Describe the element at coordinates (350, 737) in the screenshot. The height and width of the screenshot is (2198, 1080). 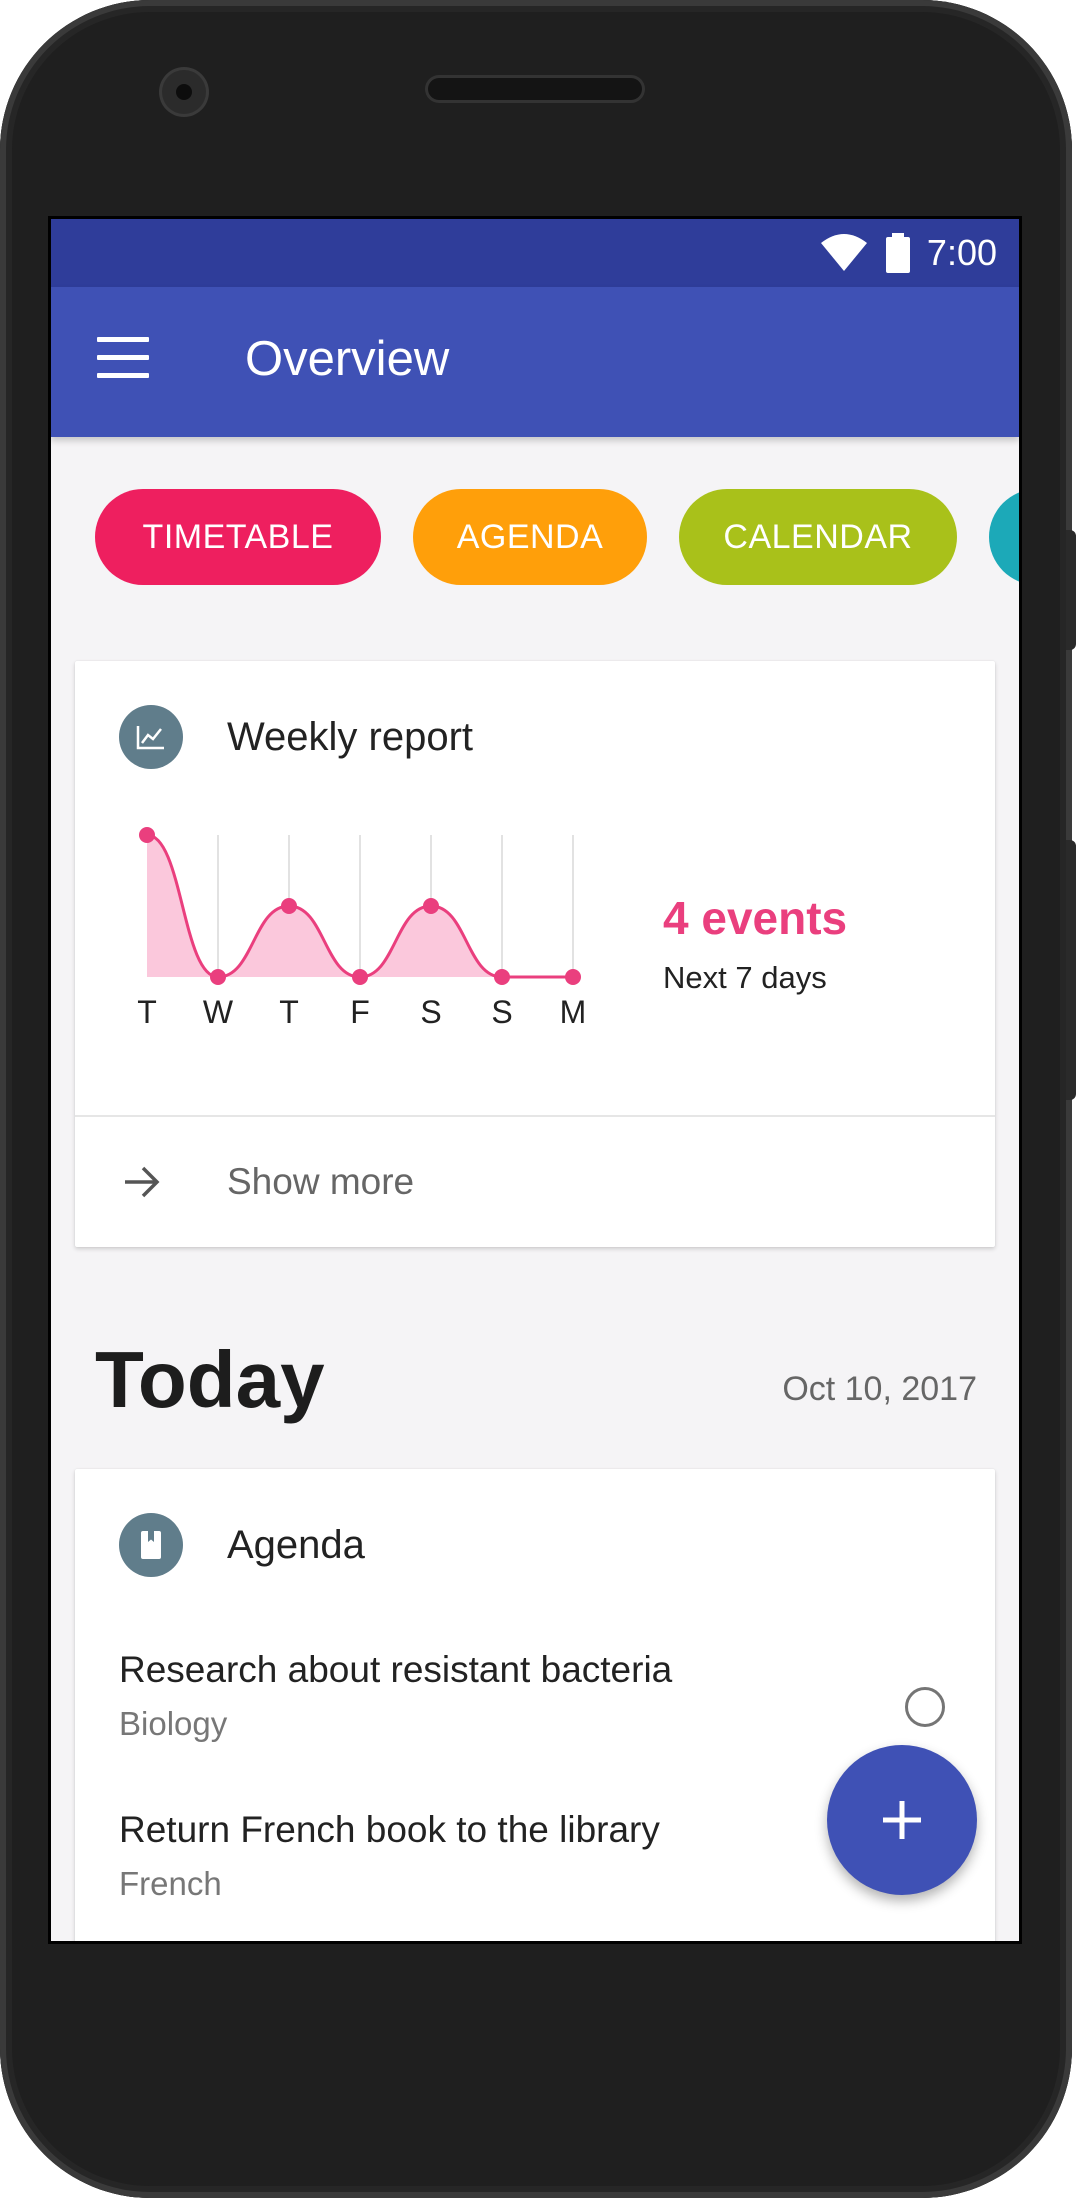
I see `weekly-report-title: Weekly report` at that location.